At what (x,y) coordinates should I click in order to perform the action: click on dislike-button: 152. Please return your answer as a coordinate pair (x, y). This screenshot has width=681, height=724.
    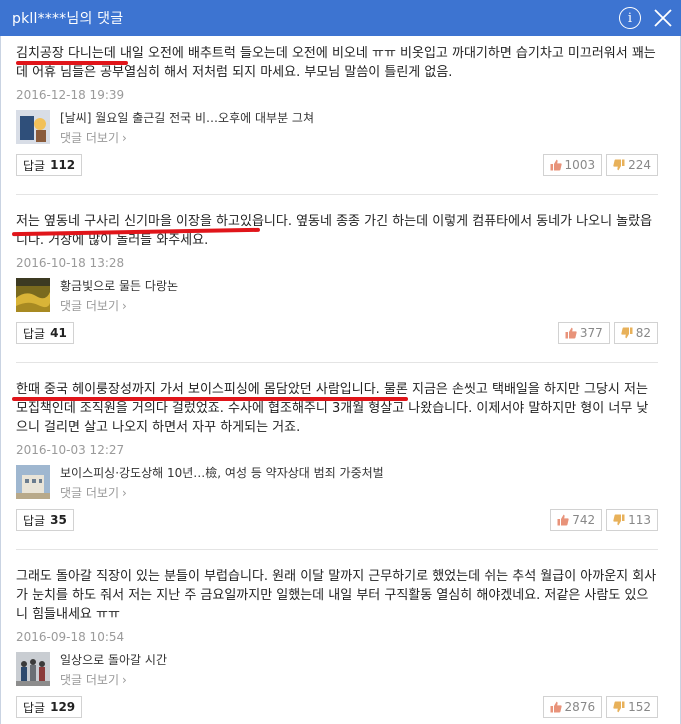
    Looking at the image, I should click on (632, 707).